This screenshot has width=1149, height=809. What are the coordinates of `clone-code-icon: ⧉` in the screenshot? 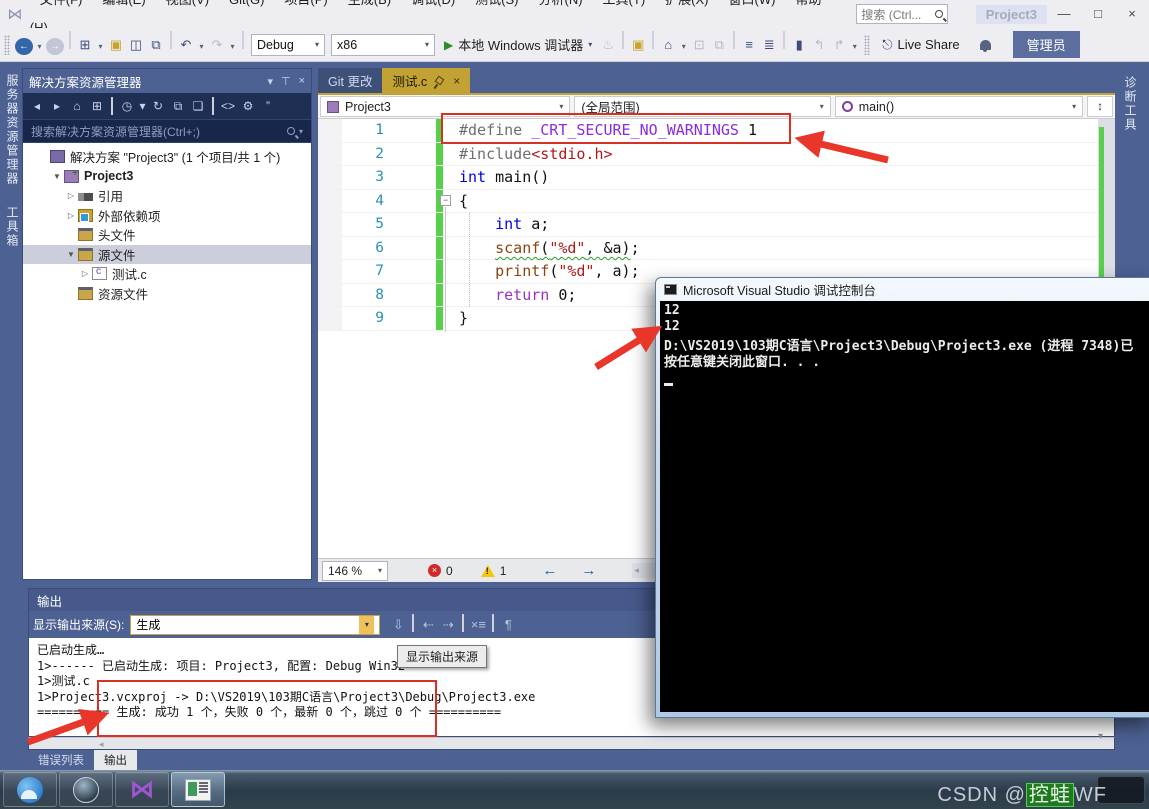 It's located at (719, 45).